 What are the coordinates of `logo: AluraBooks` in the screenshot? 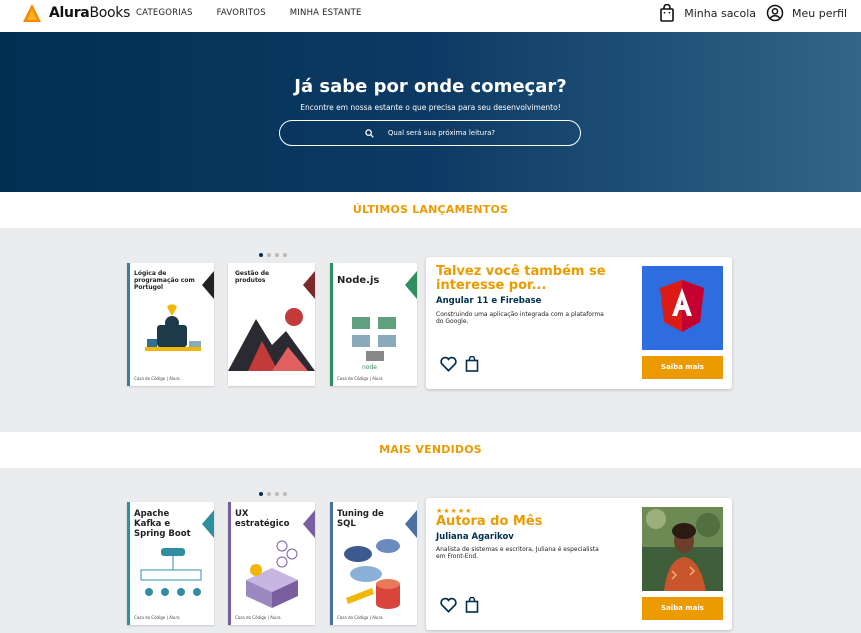 It's located at (76, 13).